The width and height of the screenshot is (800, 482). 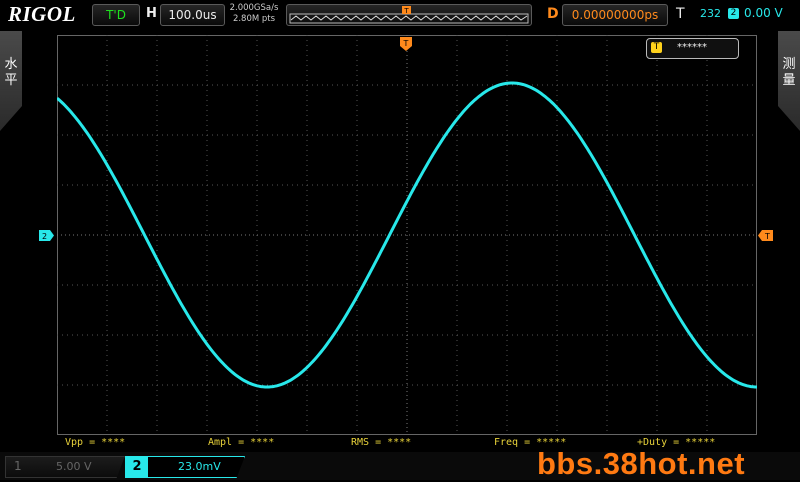 I want to click on ch1-channel-button: 1 5.00 V, so click(x=65, y=467).